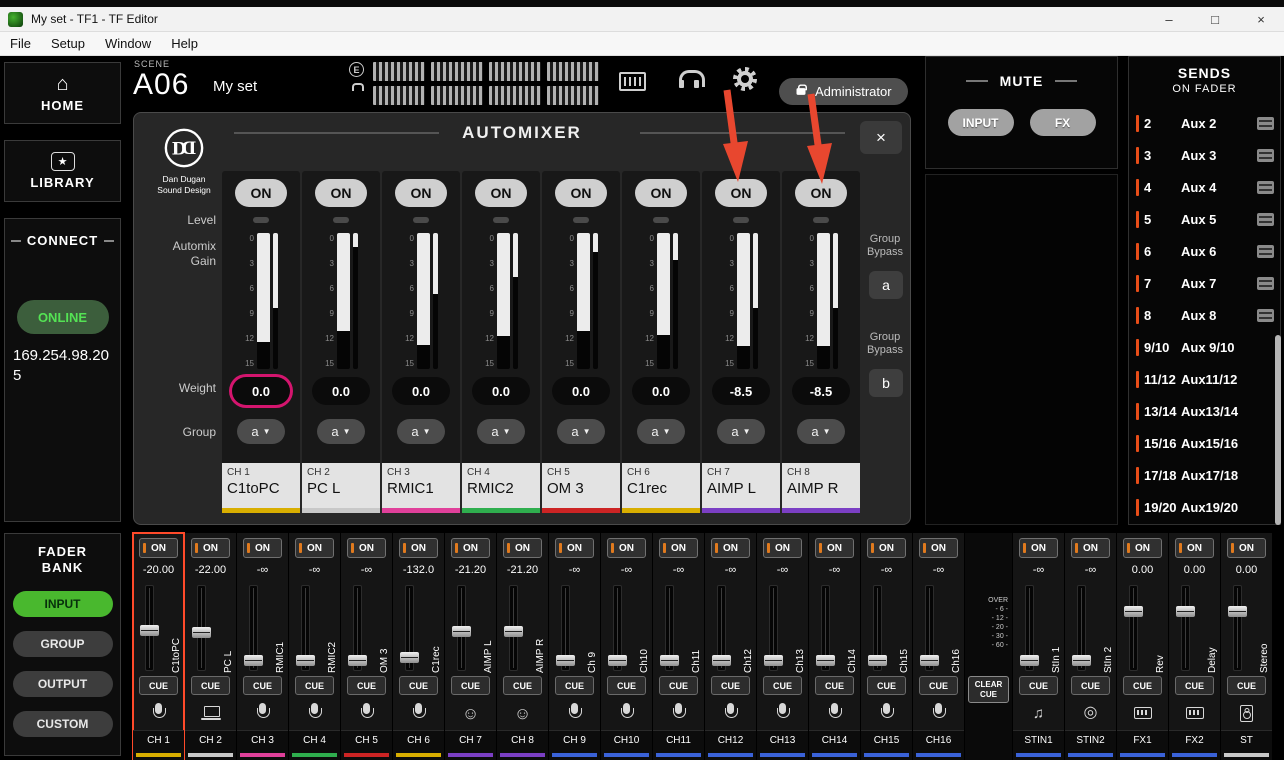 This screenshot has width=1284, height=760. I want to click on menu-item: Setup, so click(68, 43).